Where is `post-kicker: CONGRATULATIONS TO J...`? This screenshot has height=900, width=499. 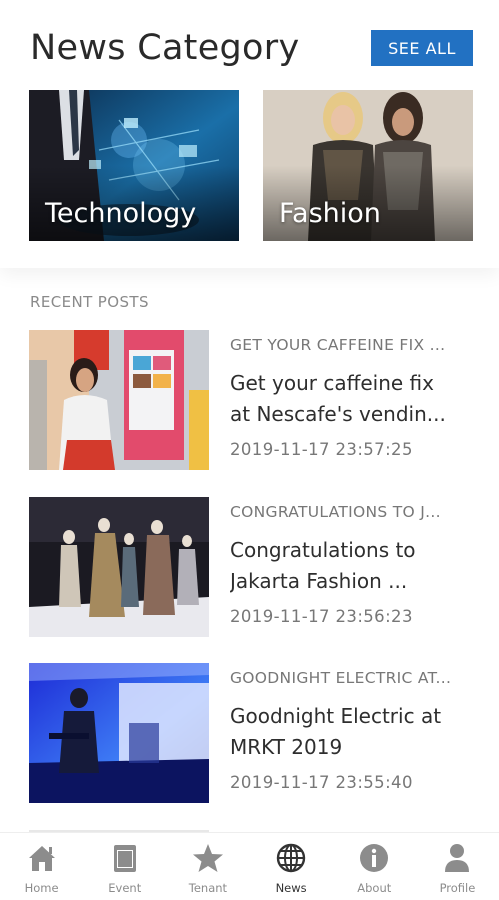 post-kicker: CONGRATULATIONS TO J... is located at coordinates (335, 512).